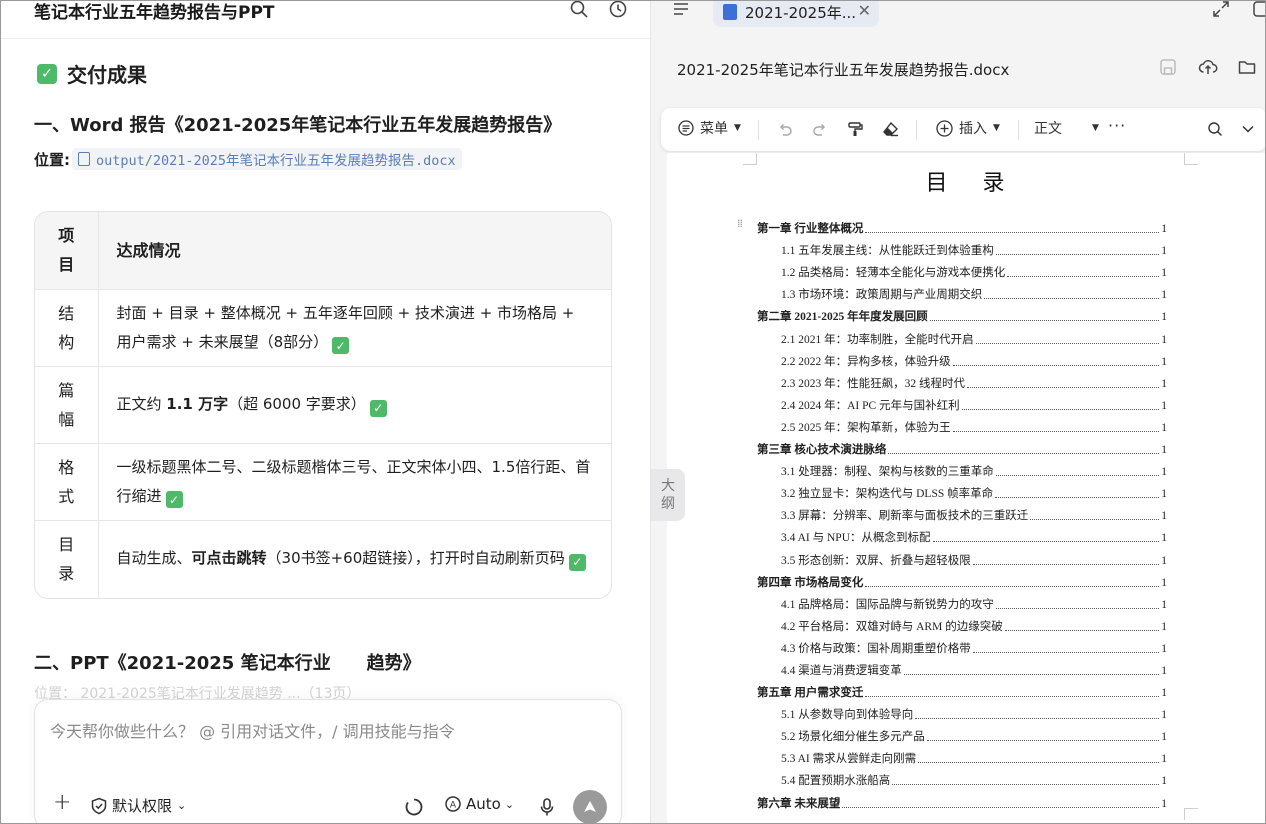 This screenshot has width=1266, height=824. What do you see at coordinates (962, 490) in the screenshot?
I see `toc-entry: 3.2 独立显卡：架构迭代与 DLSS 帧率革命 1` at bounding box center [962, 490].